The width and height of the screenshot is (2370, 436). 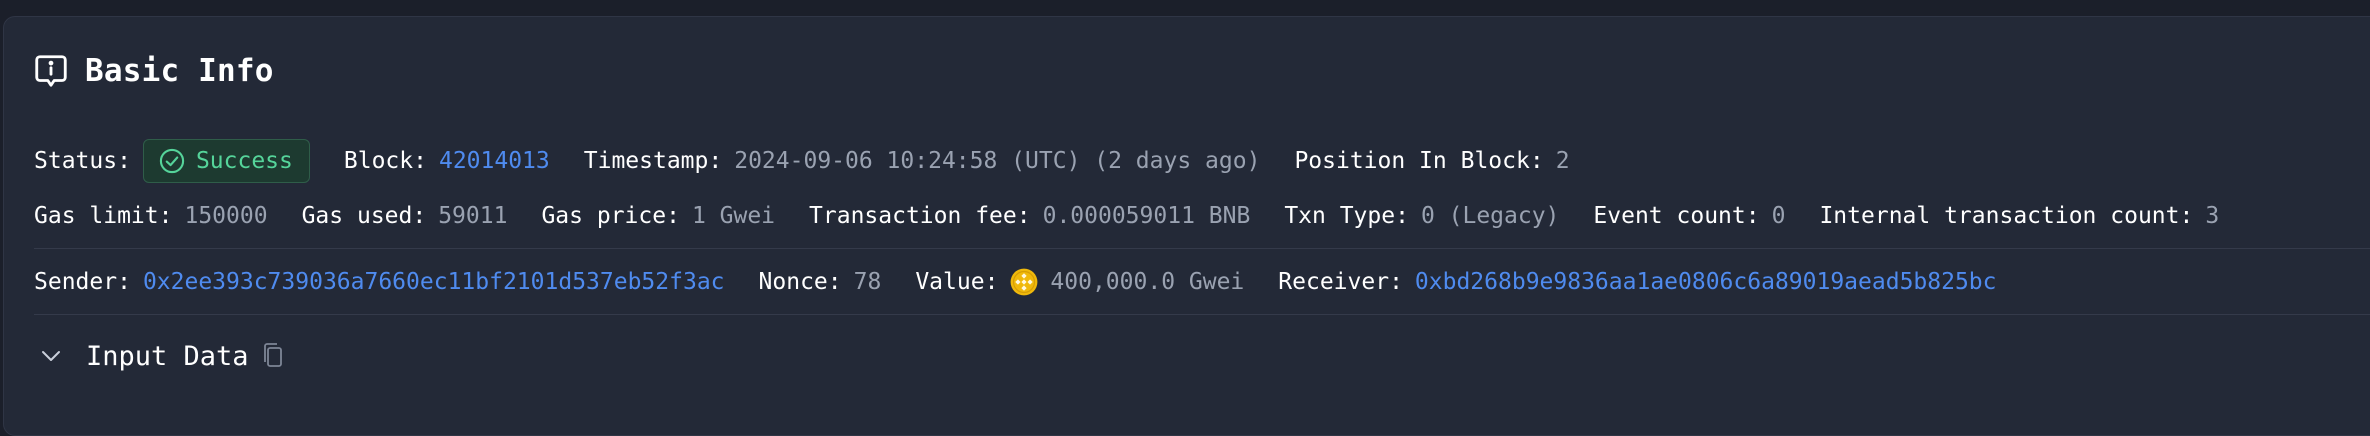 What do you see at coordinates (1340, 282) in the screenshot?
I see `receiver-label: Receiver:` at bounding box center [1340, 282].